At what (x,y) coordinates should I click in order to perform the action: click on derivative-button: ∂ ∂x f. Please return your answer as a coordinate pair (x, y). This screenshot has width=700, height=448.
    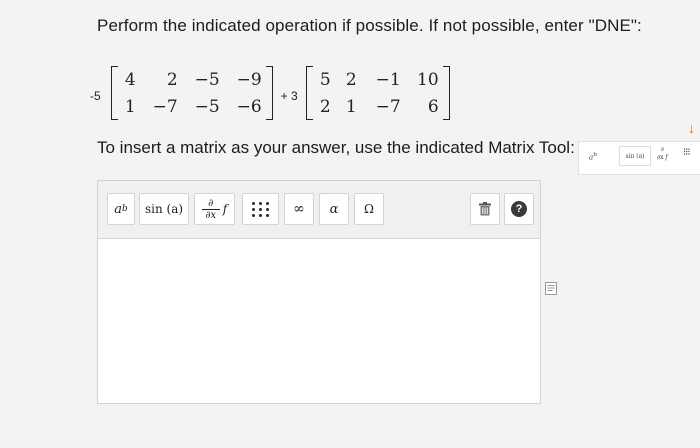
    Looking at the image, I should click on (214, 209).